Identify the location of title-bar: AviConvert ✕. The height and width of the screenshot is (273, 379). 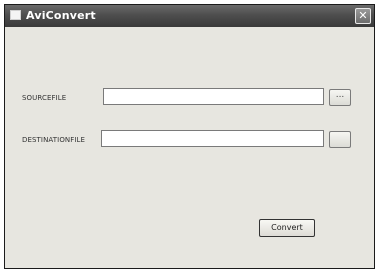
(189, 16).